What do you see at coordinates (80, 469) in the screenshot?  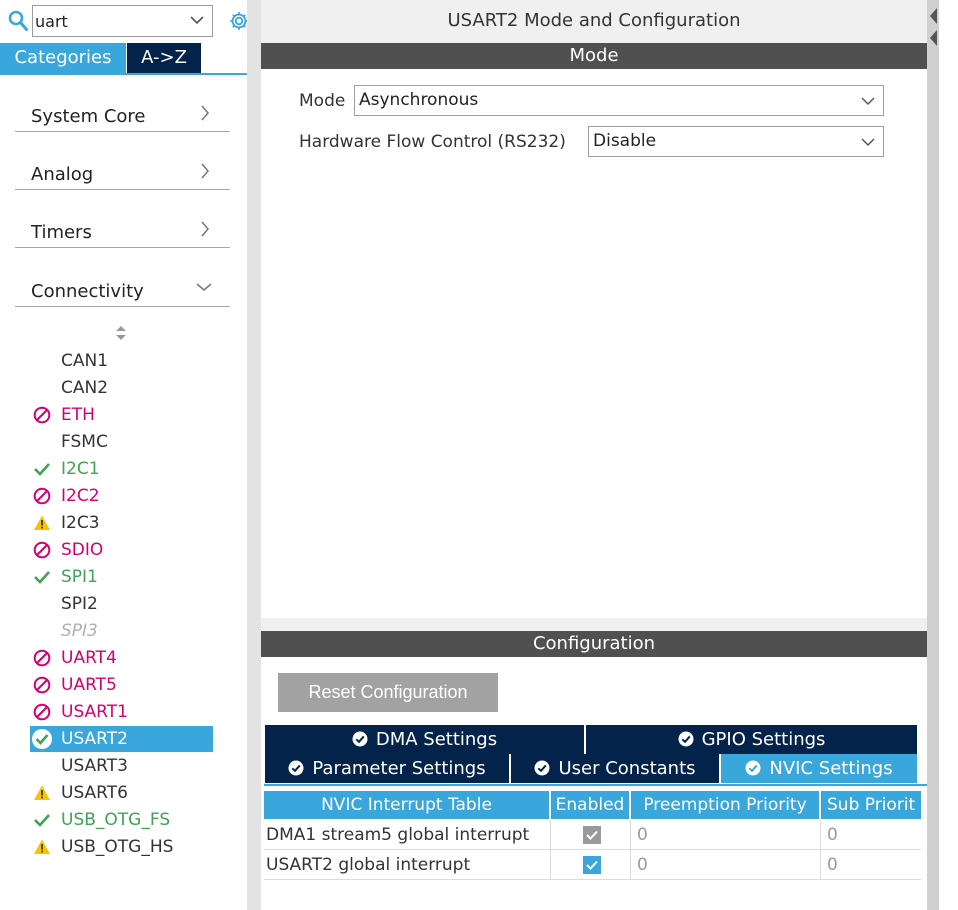 I see `peripheral-label: I2C1` at bounding box center [80, 469].